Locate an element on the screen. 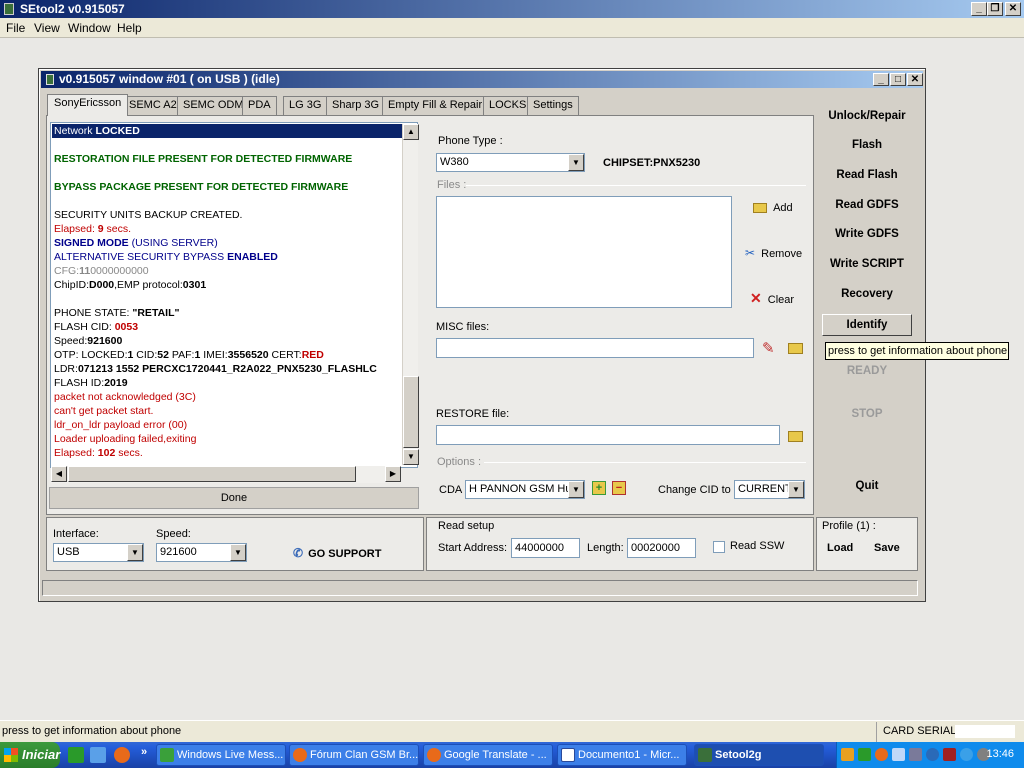  app-titlebar: SEtool2 v0.915057 is located at coordinates (512, 9).